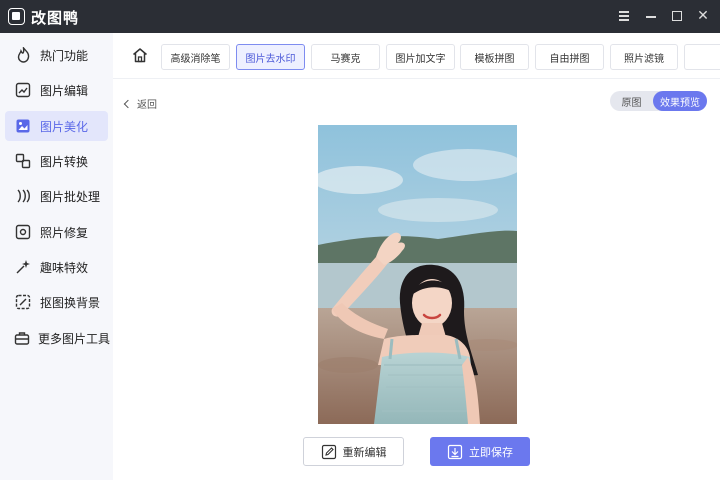 This screenshot has width=720, height=480. Describe the element at coordinates (23, 126) in the screenshot. I see `image-beautify-icon` at that location.